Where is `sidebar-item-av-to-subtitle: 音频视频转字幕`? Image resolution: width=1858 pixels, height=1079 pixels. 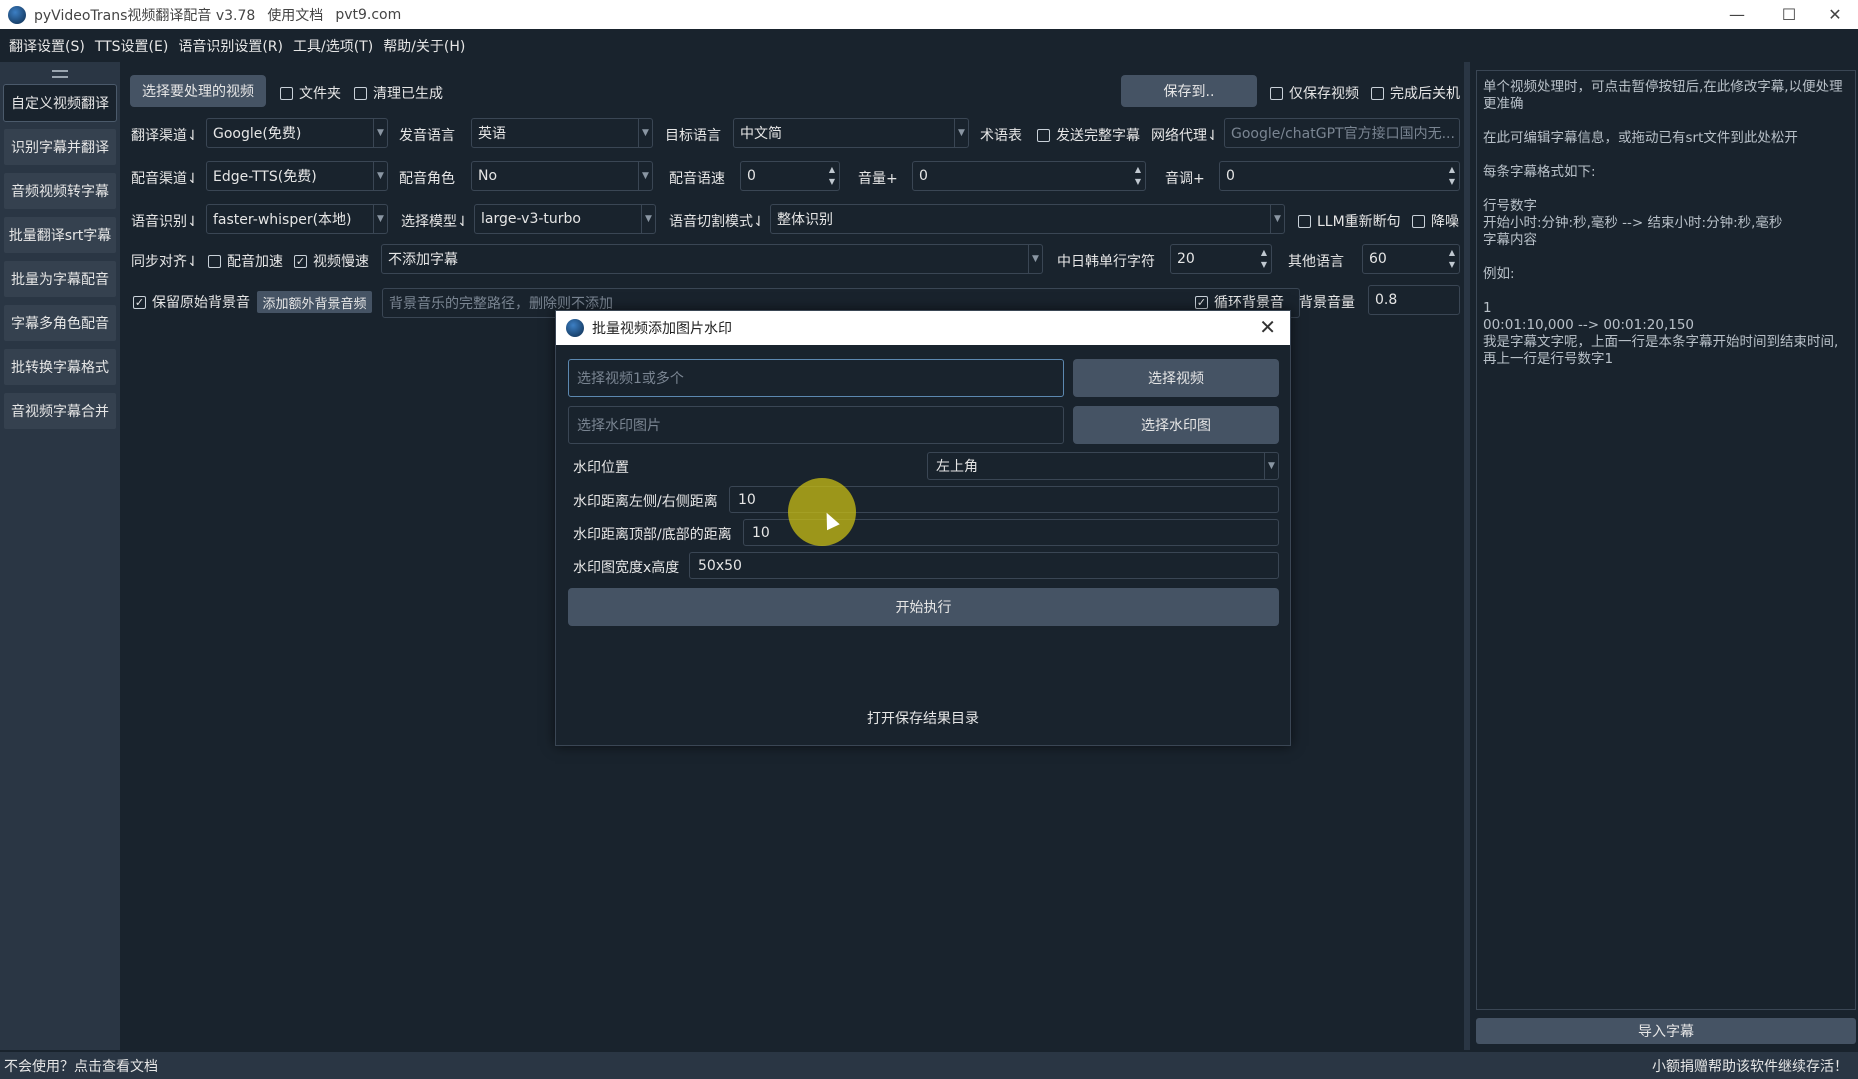
sidebar-item-av-to-subtitle: 音频视频转字幕 is located at coordinates (60, 191).